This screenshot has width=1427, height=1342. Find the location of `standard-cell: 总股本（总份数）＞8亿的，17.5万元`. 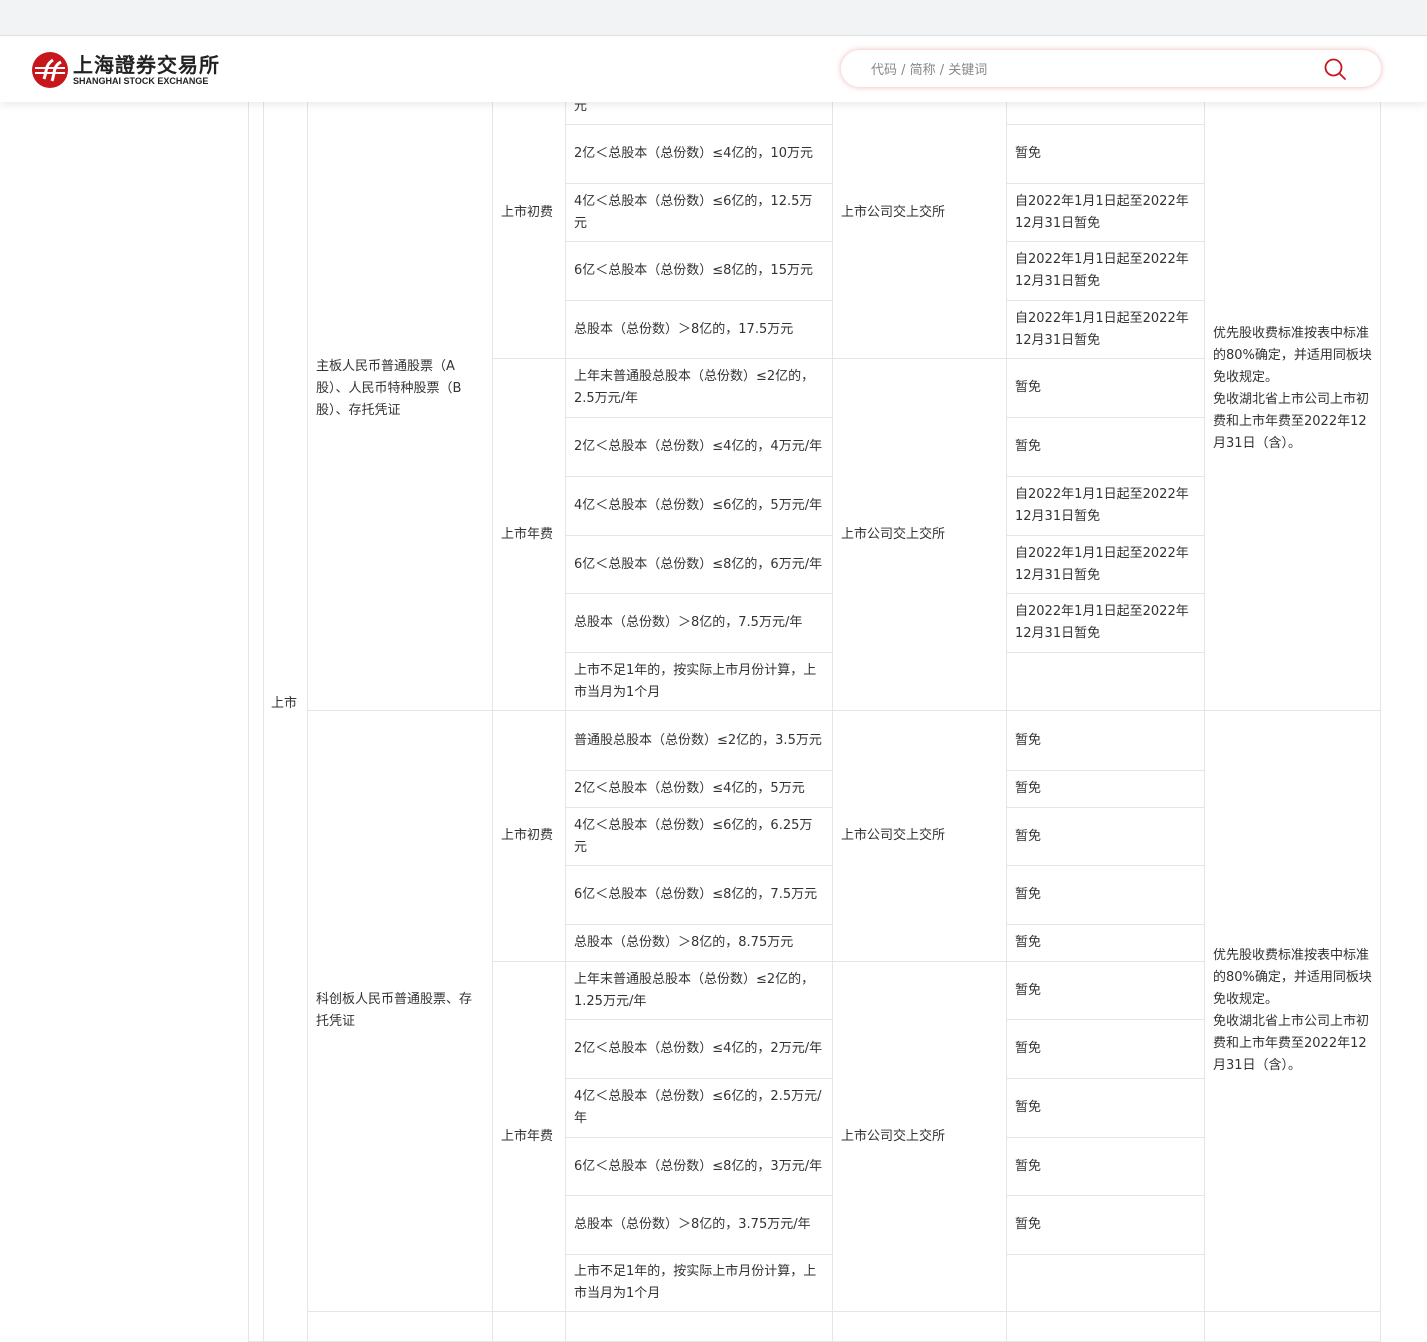

standard-cell: 总股本（总份数）＞8亿的，17.5万元 is located at coordinates (699, 329).